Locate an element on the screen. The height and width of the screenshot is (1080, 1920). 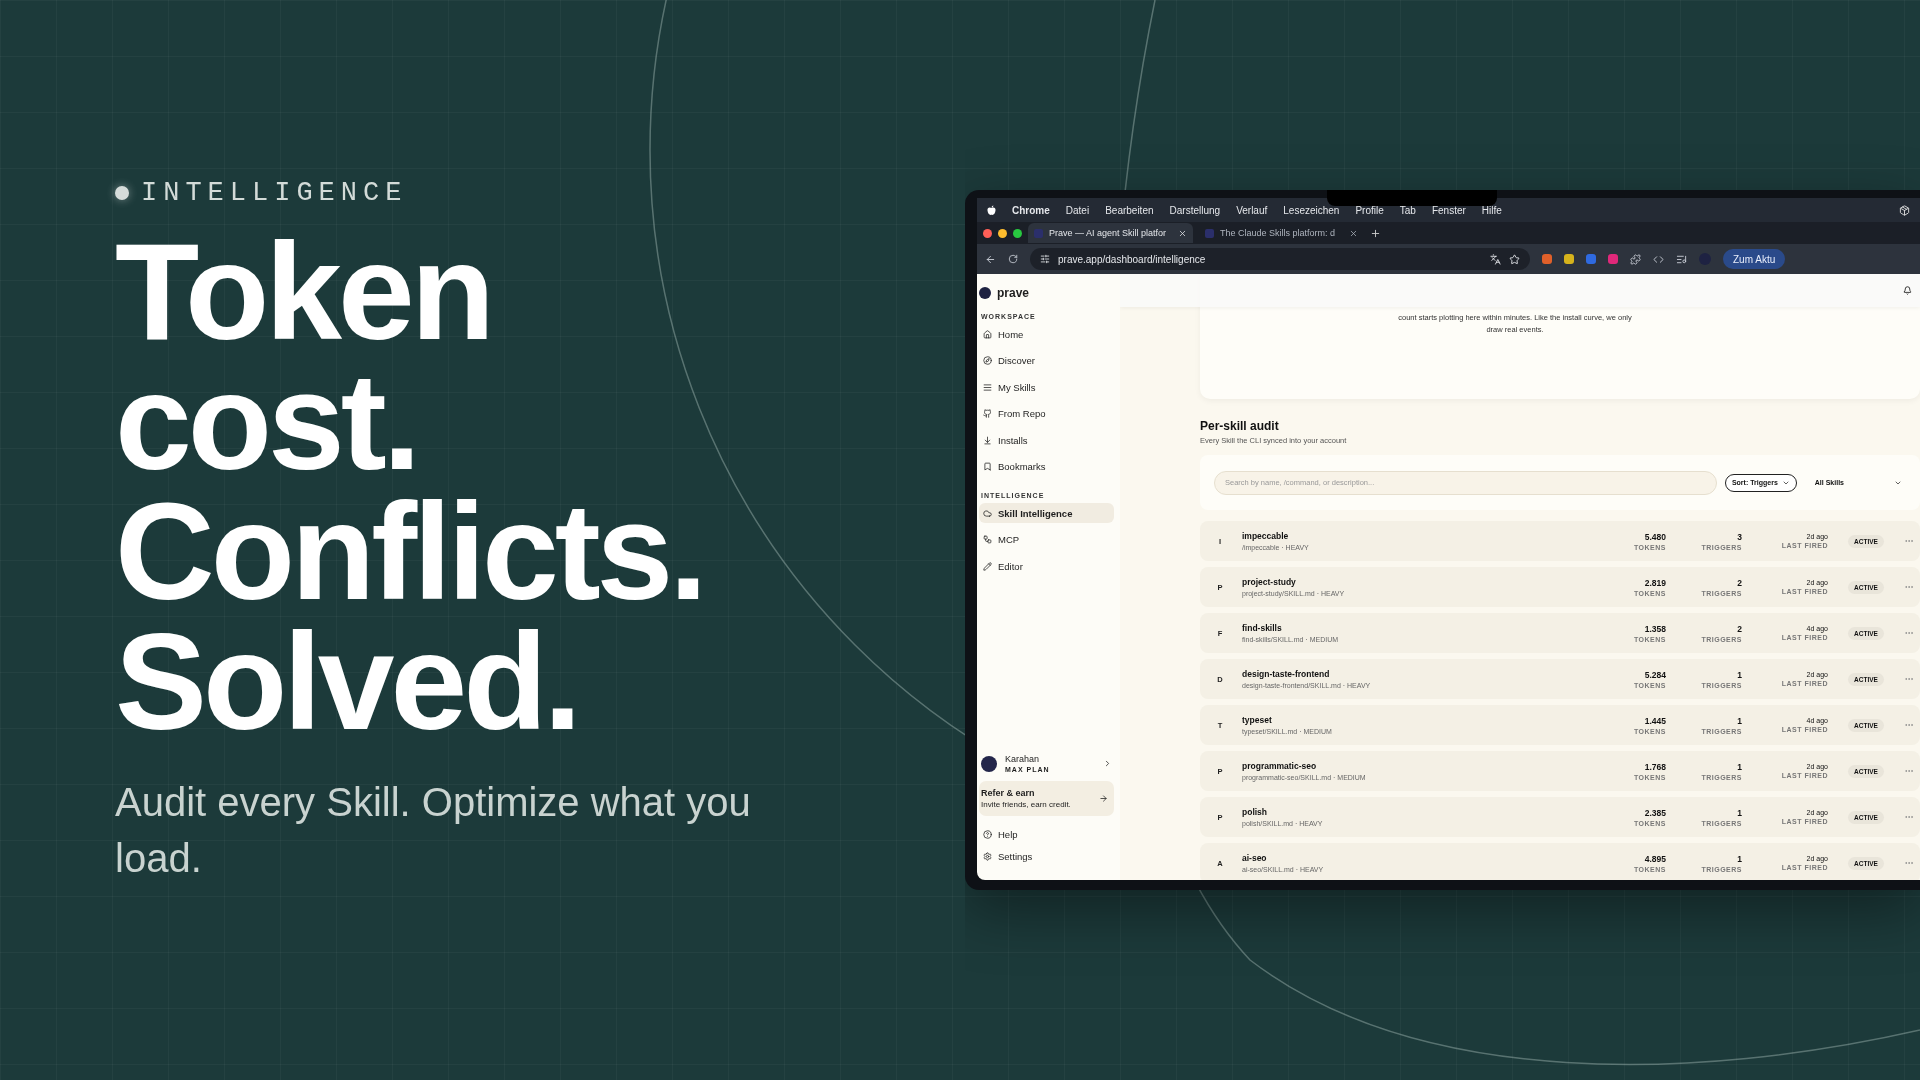
menu-item: Bearbeiten is located at coordinates (1129, 210).